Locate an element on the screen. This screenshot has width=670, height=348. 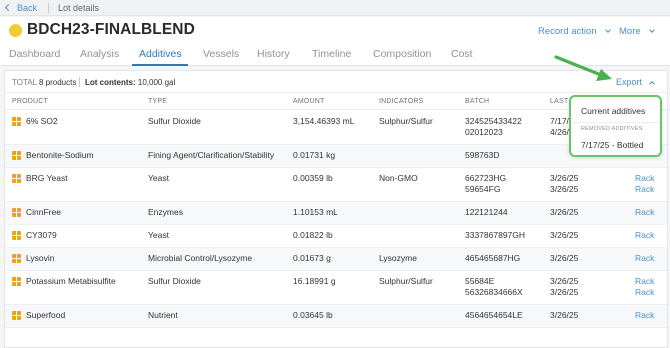
export-label: Export is located at coordinates (629, 82).